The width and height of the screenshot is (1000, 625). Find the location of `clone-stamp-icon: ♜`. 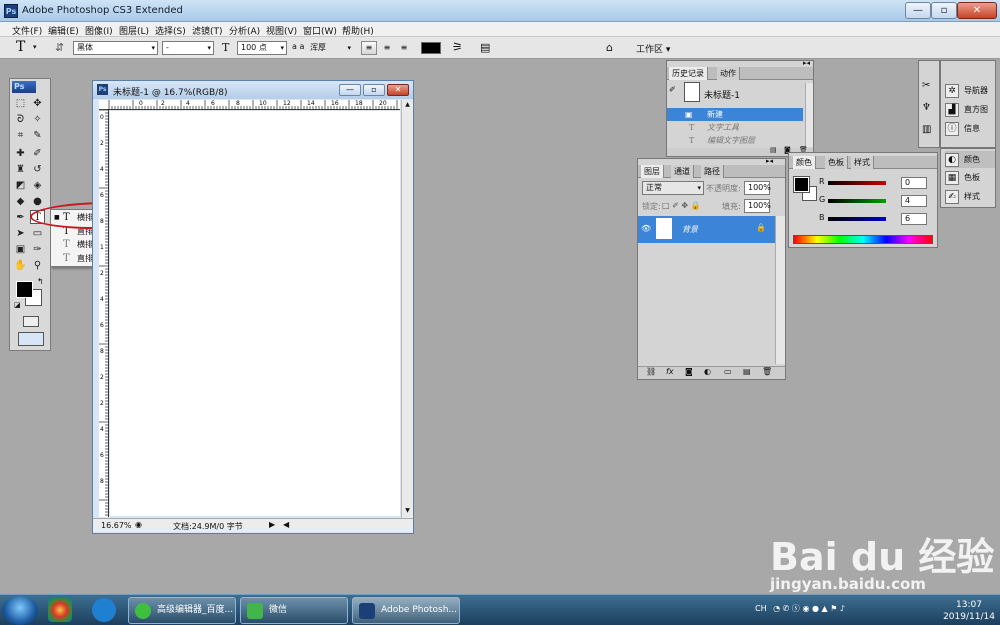

clone-stamp-icon: ♜ is located at coordinates (20, 170).